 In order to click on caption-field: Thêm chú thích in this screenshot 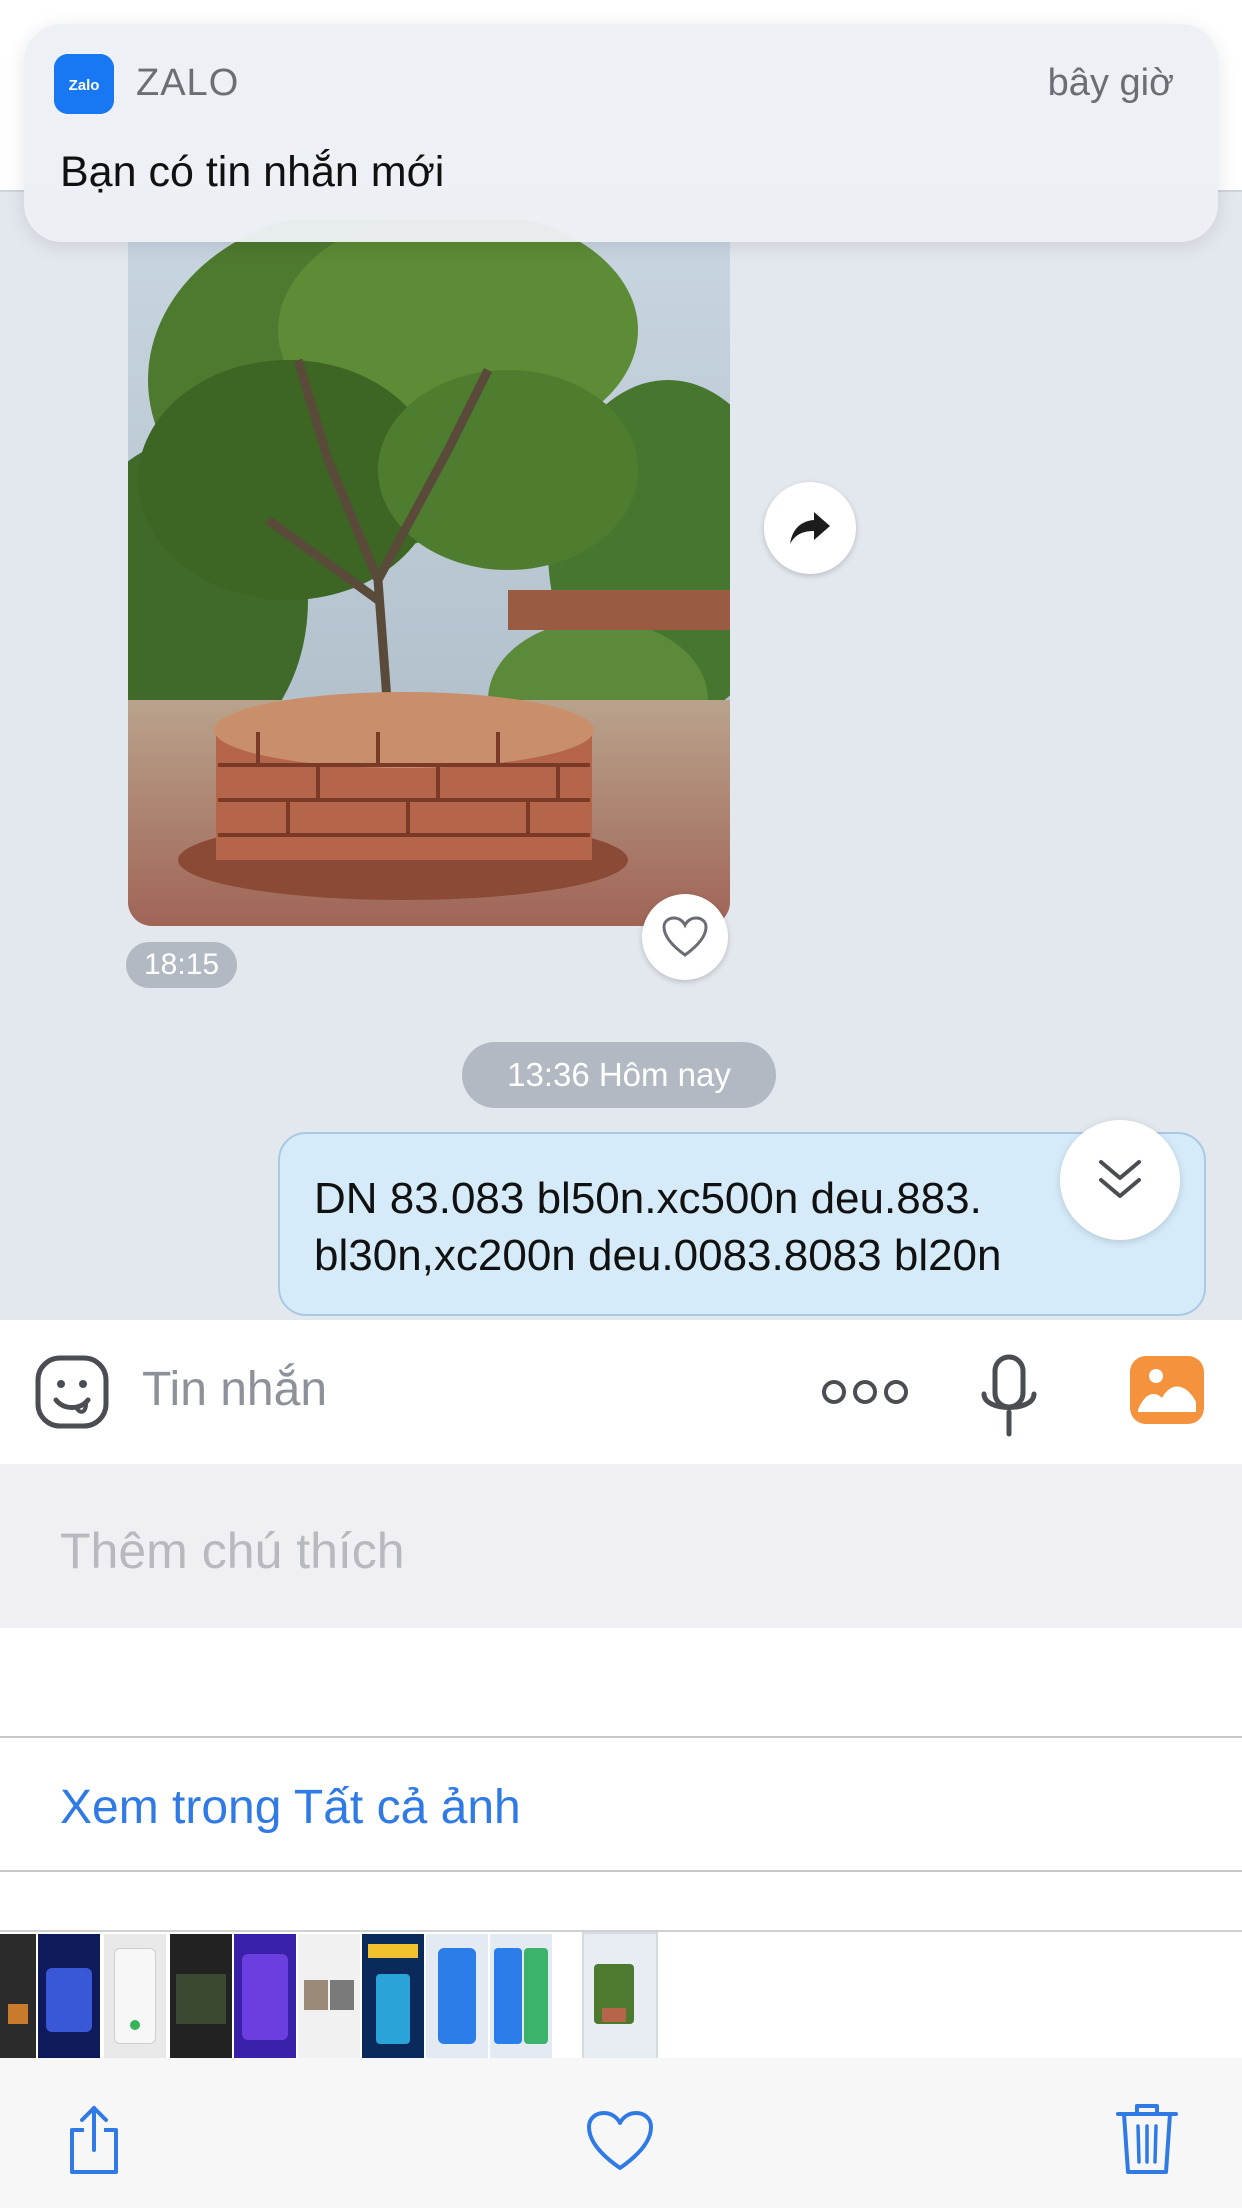, I will do `click(621, 1546)`.